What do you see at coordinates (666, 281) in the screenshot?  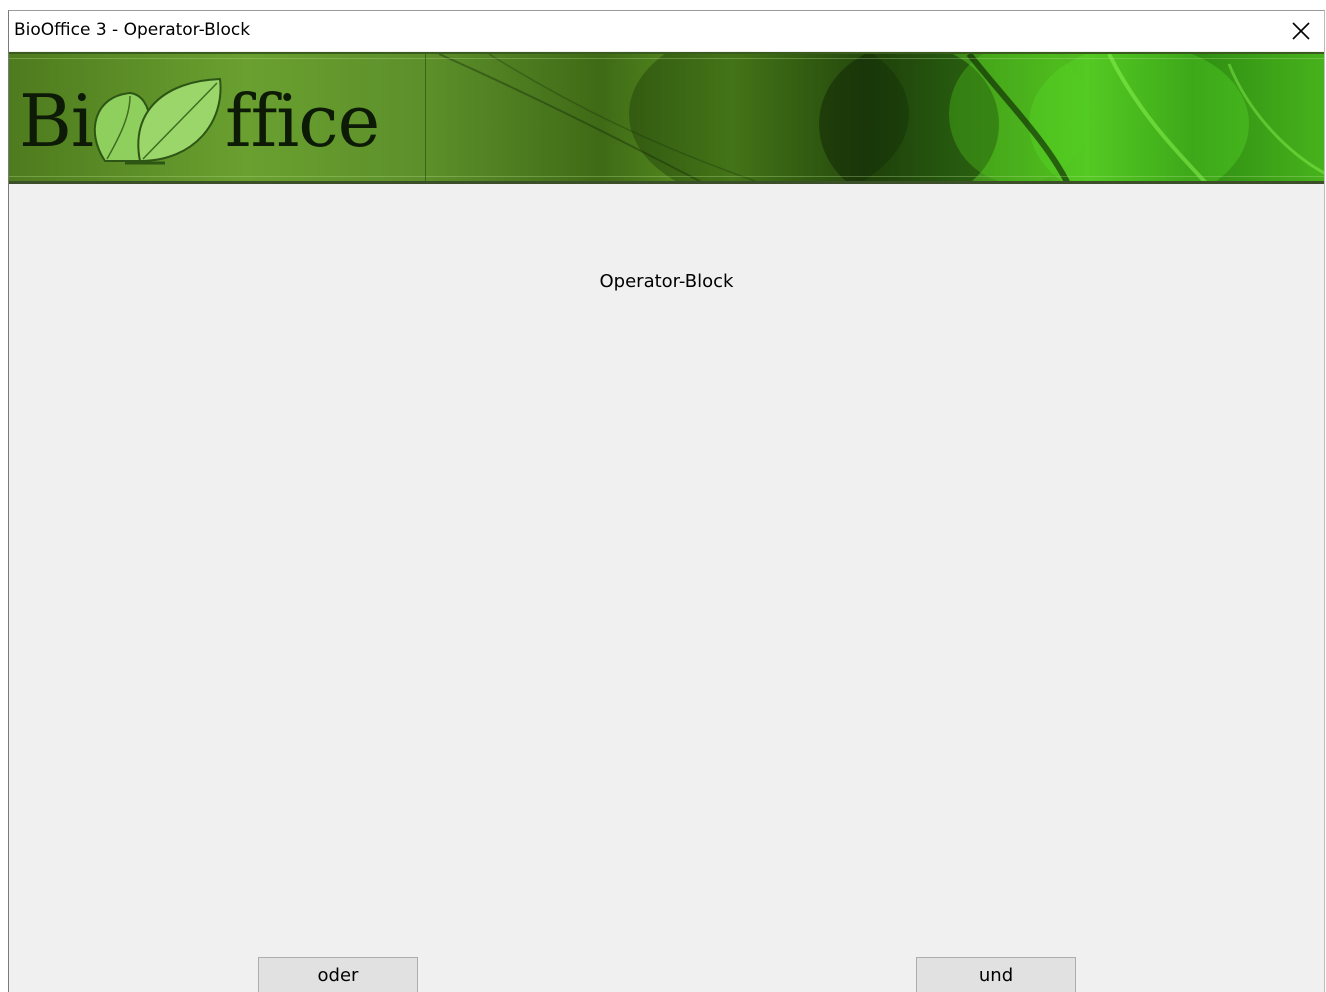 I see `page-title: Operator-Block` at bounding box center [666, 281].